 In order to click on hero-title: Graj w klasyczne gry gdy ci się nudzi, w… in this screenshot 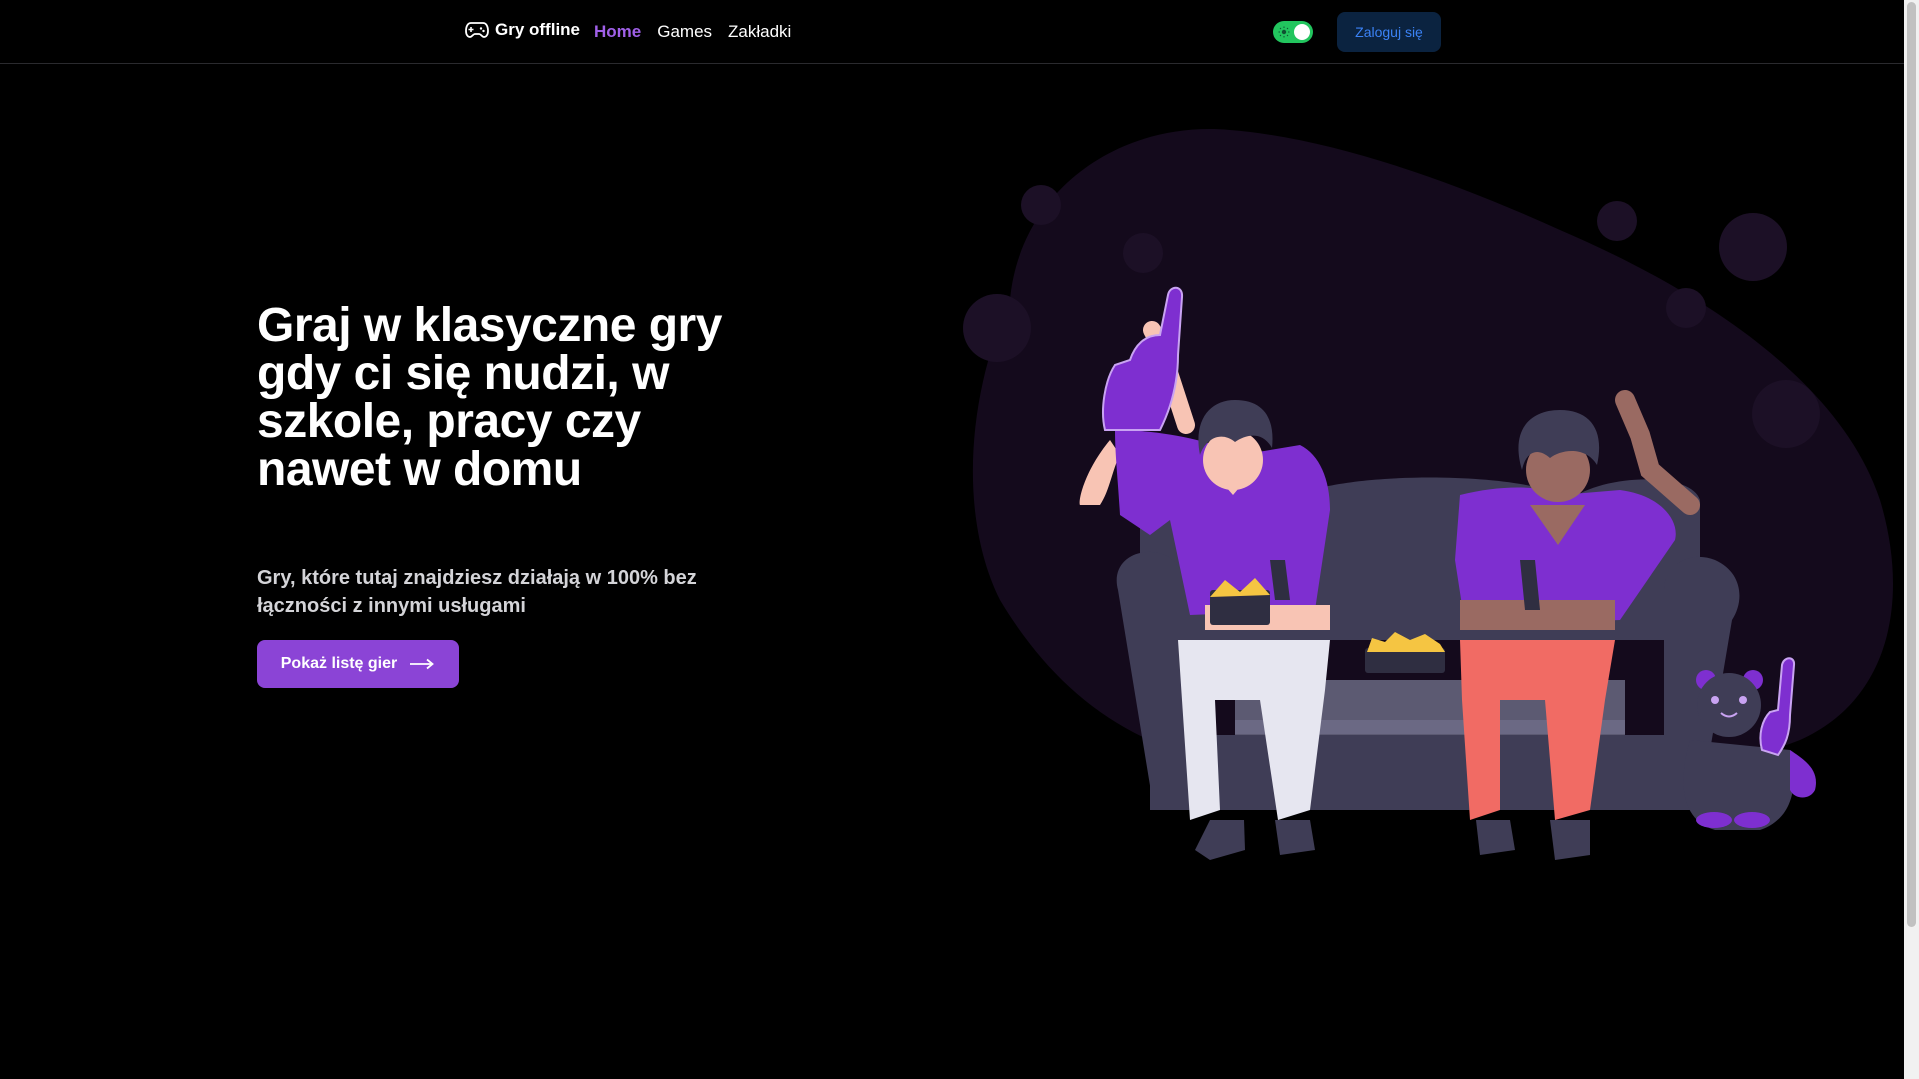, I will do `click(489, 397)`.